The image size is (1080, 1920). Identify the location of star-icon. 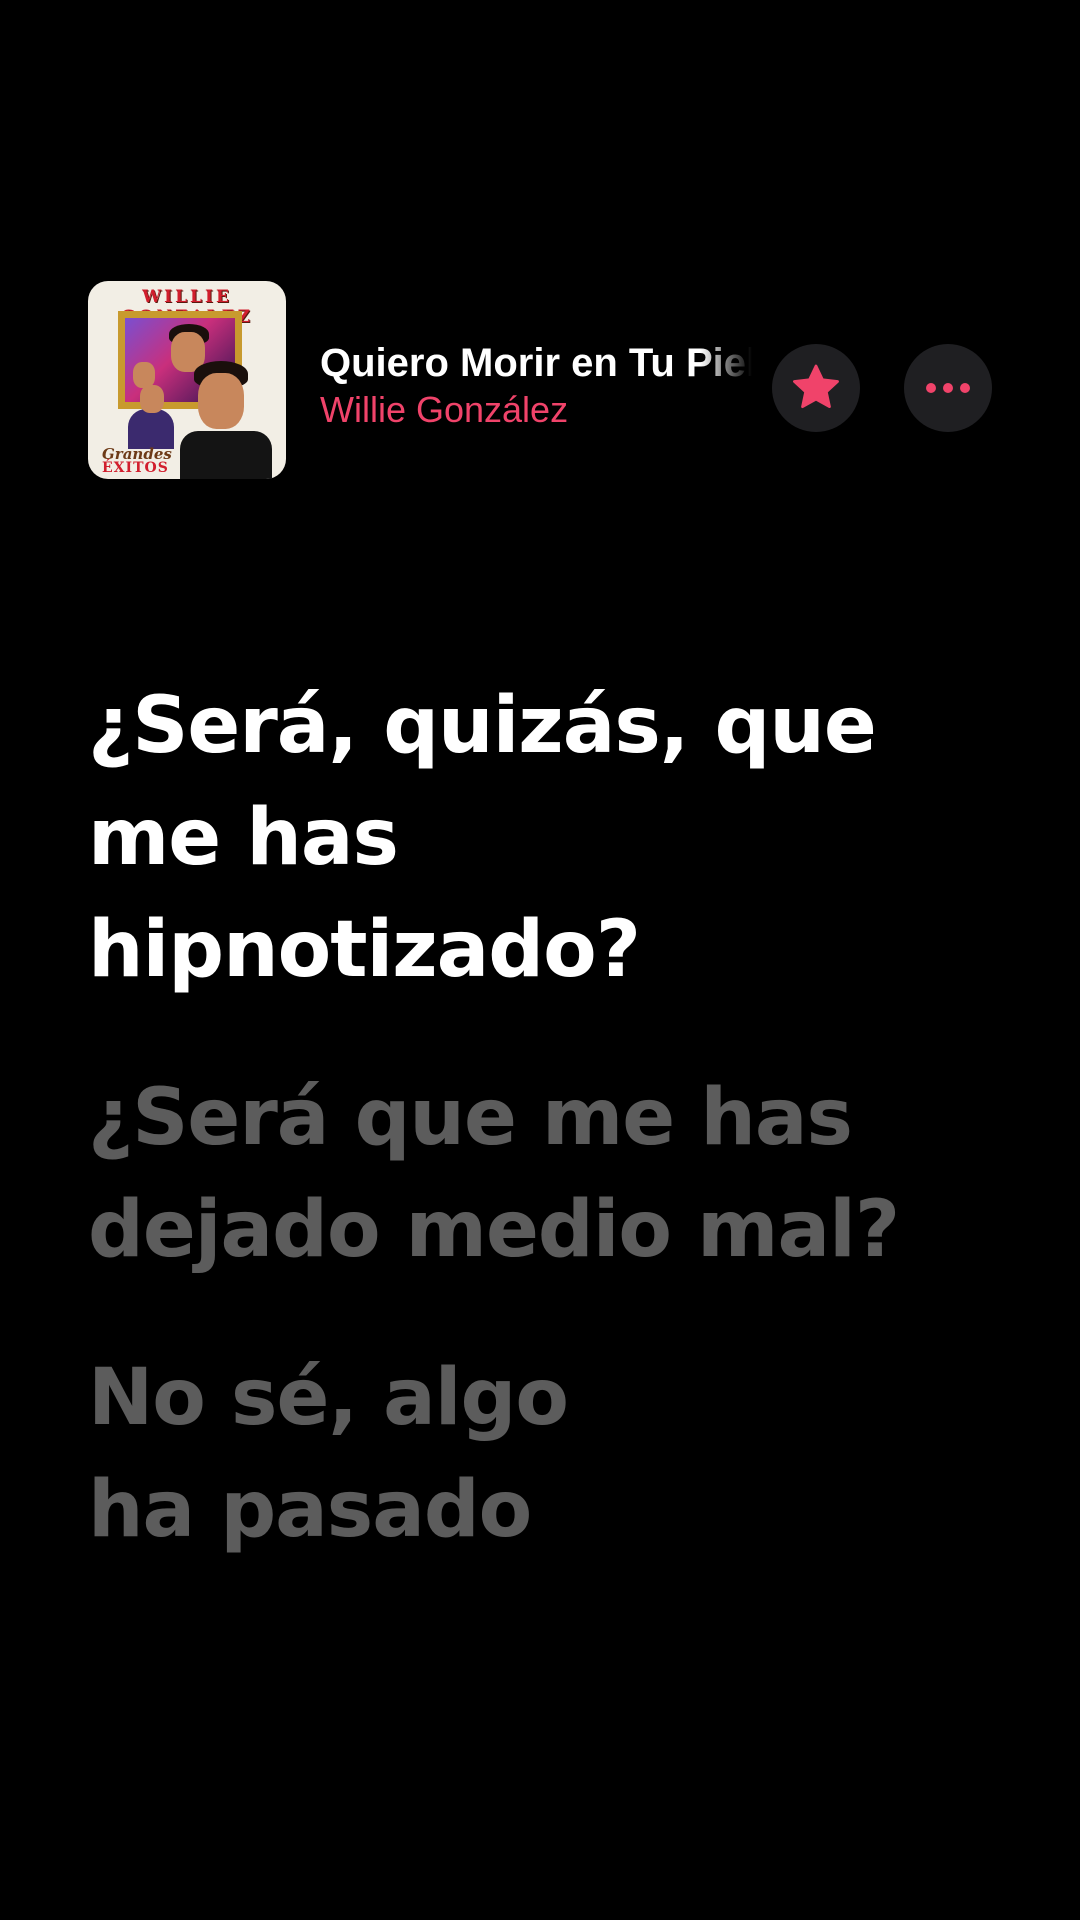
(816, 386).